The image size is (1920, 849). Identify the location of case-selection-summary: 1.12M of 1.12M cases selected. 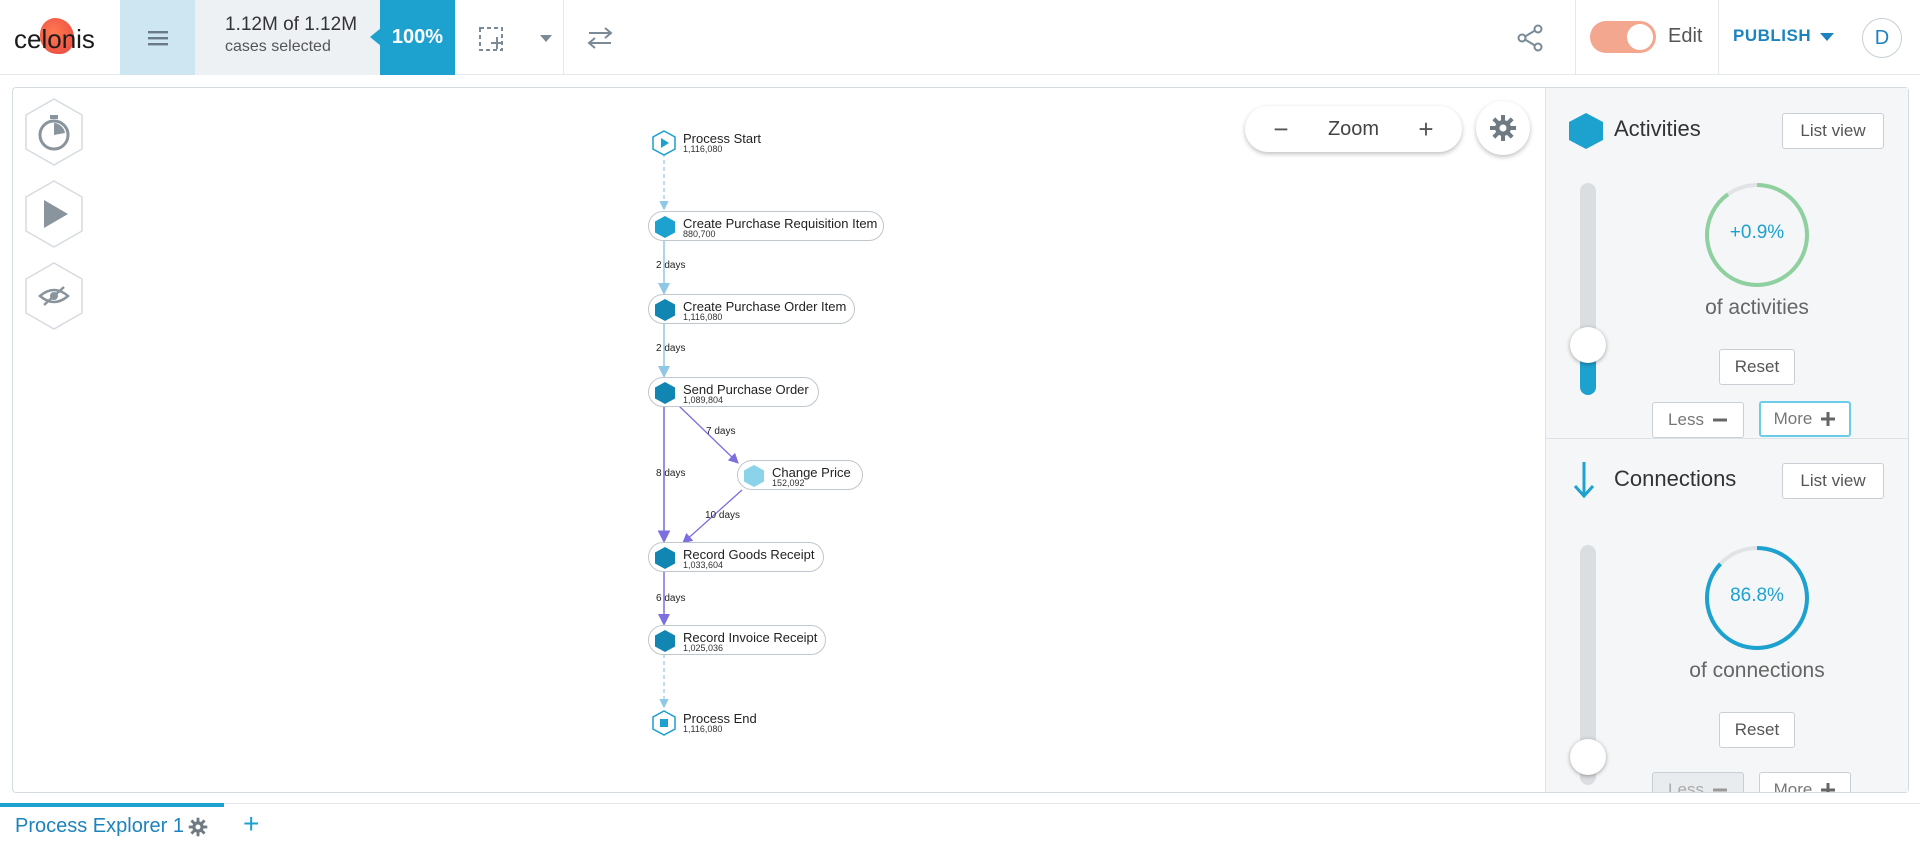
(287, 37).